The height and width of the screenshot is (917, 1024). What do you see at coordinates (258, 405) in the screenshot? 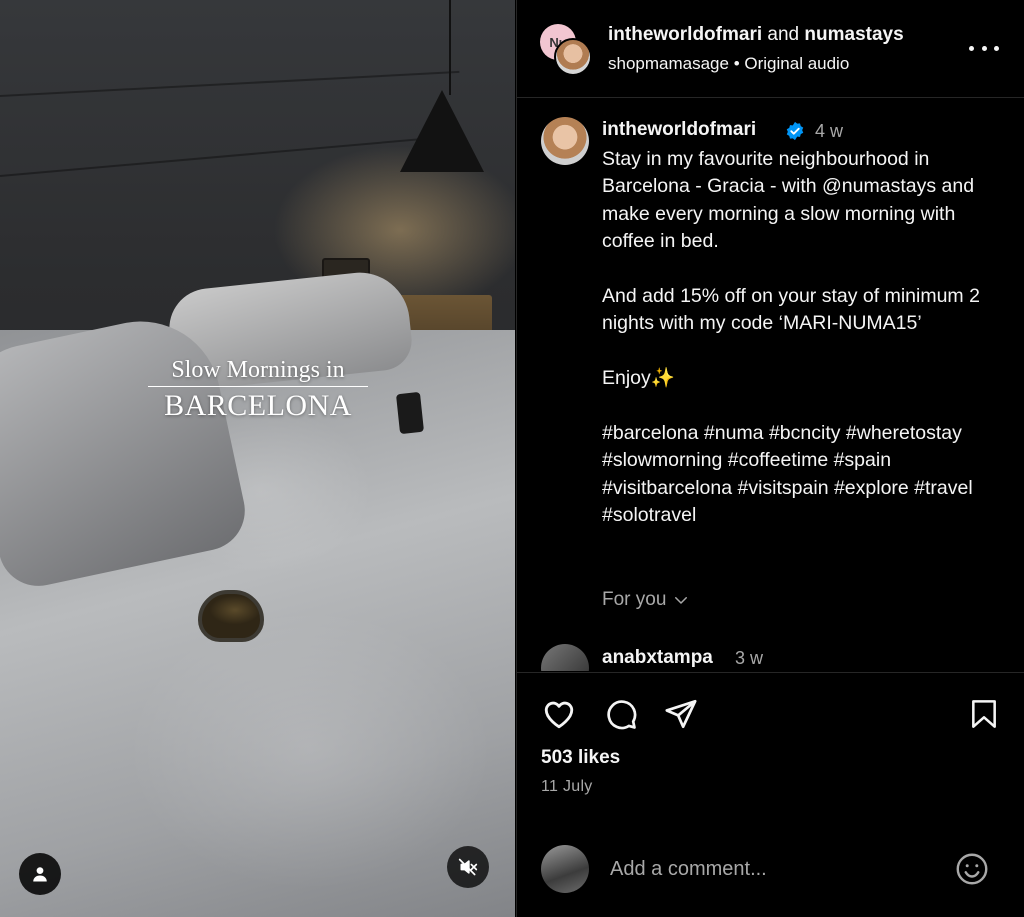
I see `overlay-line-2: BARCELONA` at bounding box center [258, 405].